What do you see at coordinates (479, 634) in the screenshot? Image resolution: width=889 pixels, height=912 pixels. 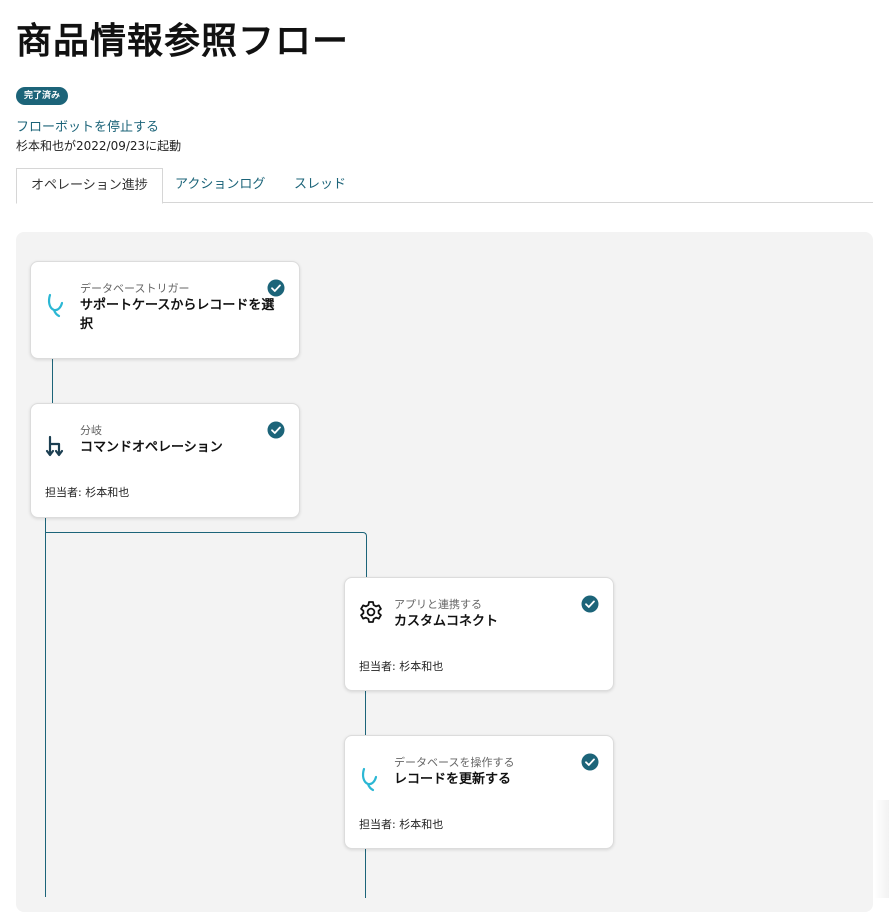 I see `flow-card-custom-connect: アプリと連携する カスタムコネクト 担当者: 杉本和也` at bounding box center [479, 634].